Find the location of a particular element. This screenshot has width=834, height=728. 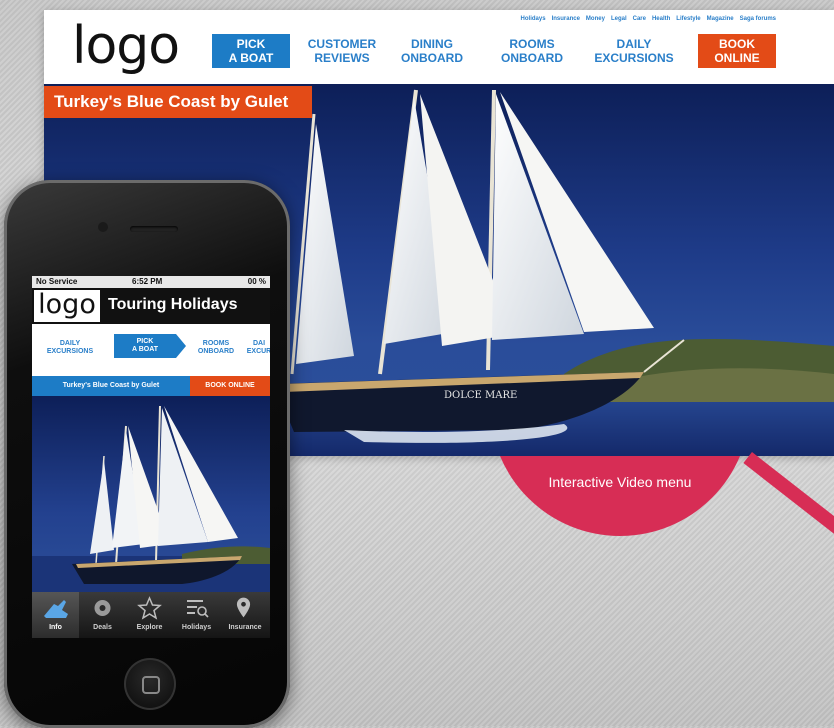

top-link-insurance: Insurance is located at coordinates (566, 19).